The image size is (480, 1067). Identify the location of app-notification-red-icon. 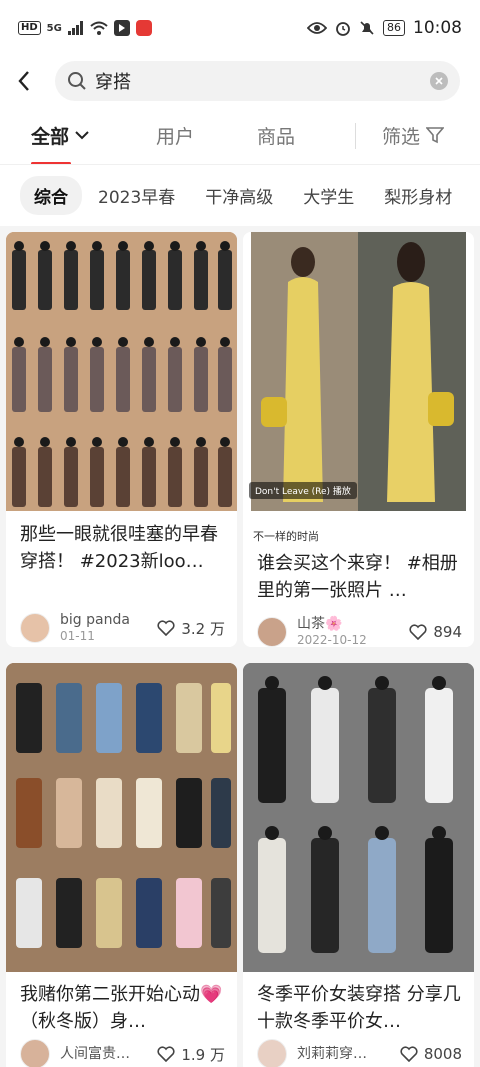
(143, 28).